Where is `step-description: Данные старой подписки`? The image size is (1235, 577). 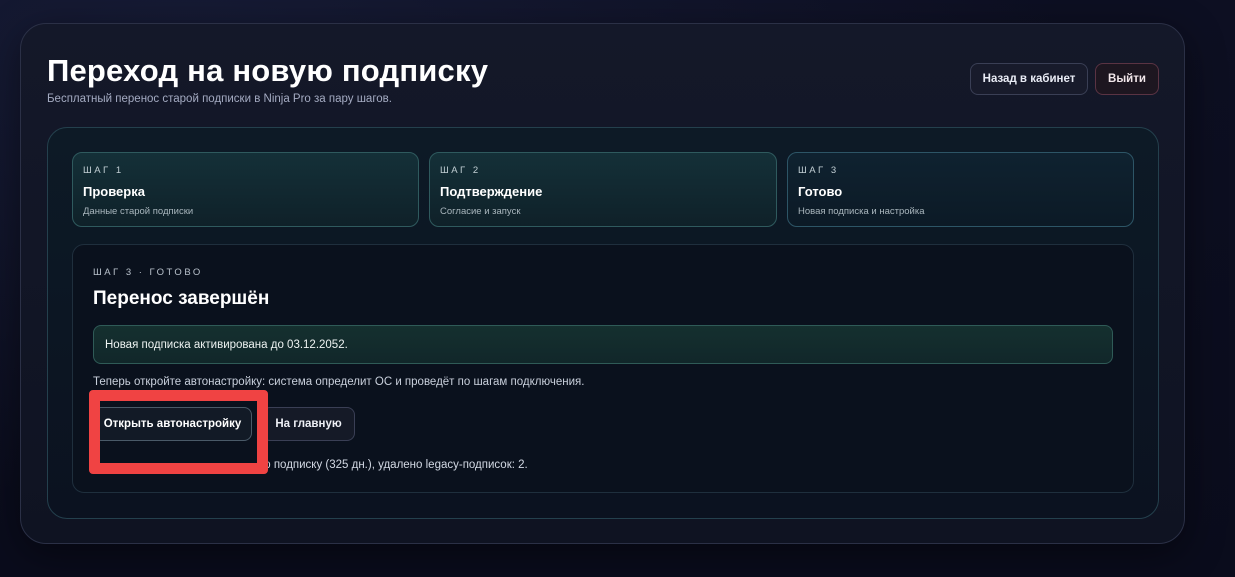 step-description: Данные старой подписки is located at coordinates (138, 211).